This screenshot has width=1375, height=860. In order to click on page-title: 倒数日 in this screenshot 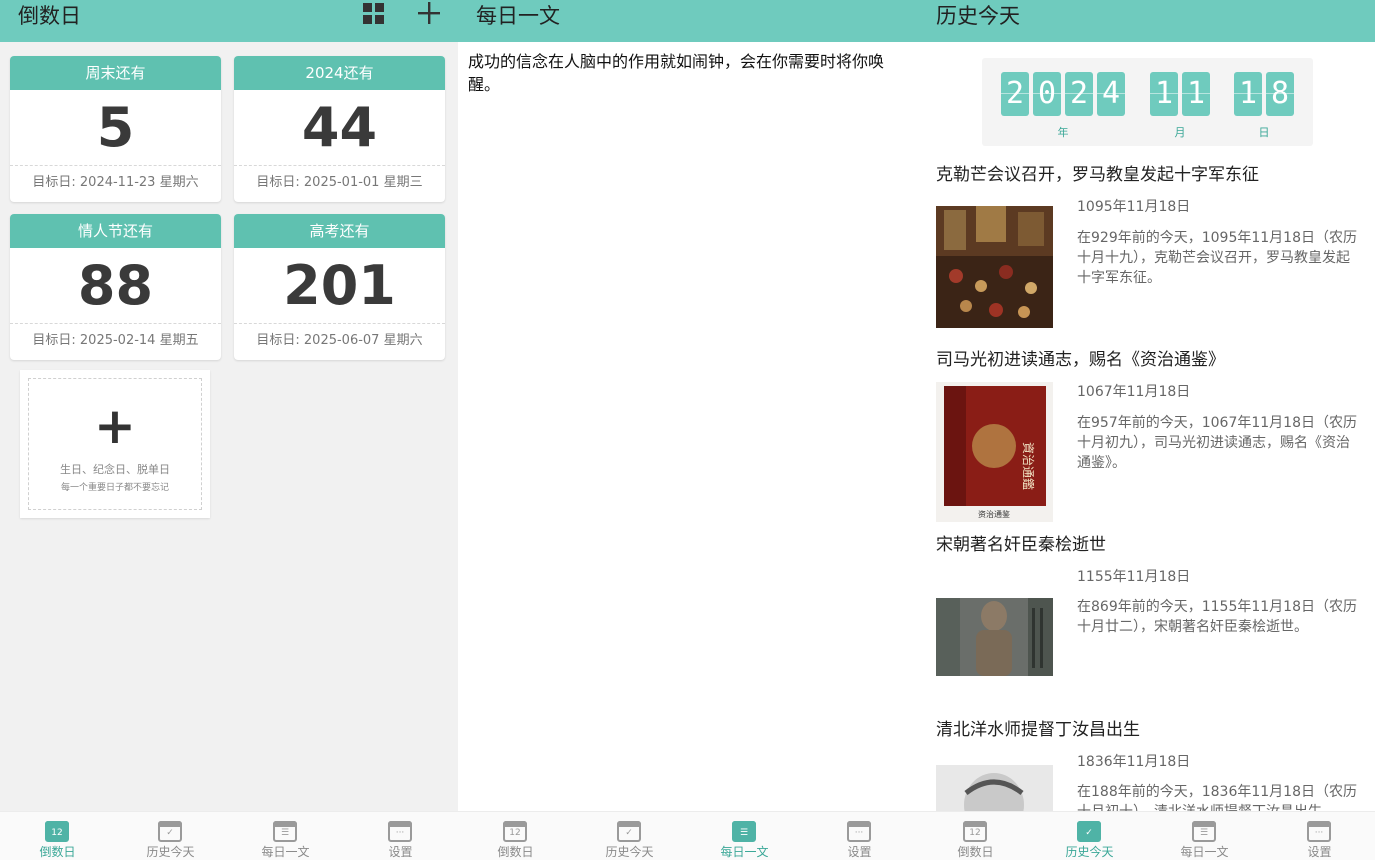, I will do `click(49, 16)`.